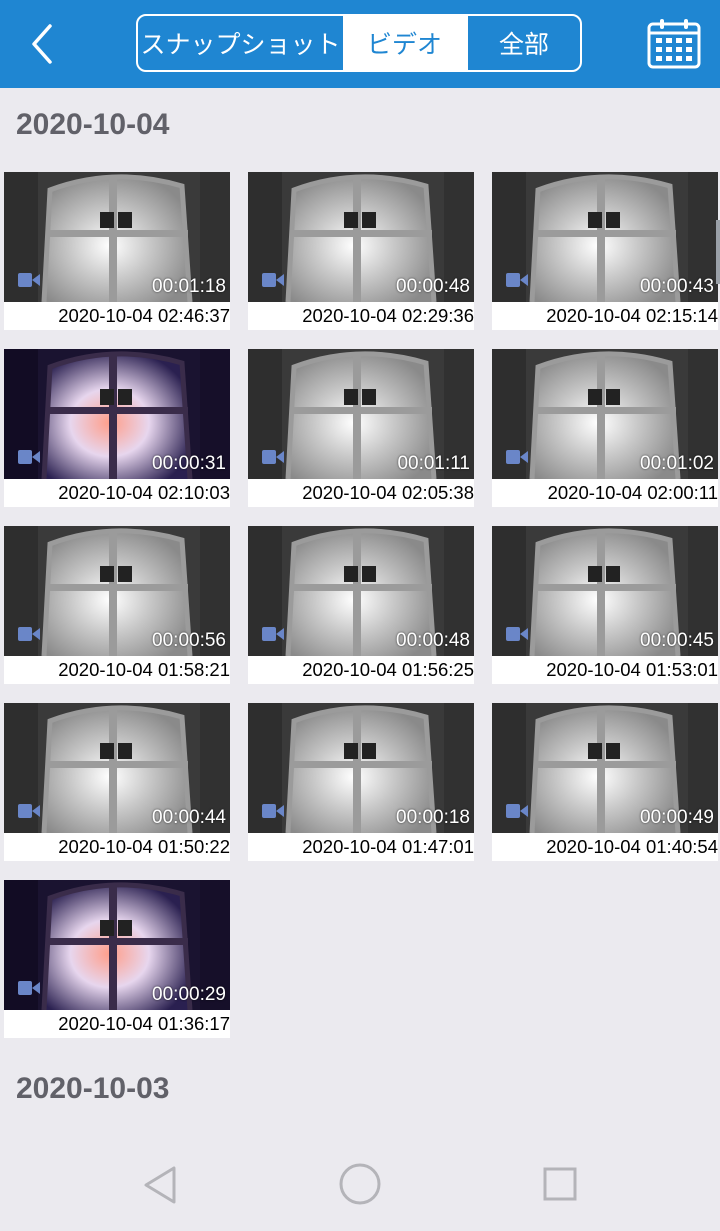  Describe the element at coordinates (605, 847) in the screenshot. I see `video-timestamp: 2020-10-04 01:40:54` at that location.